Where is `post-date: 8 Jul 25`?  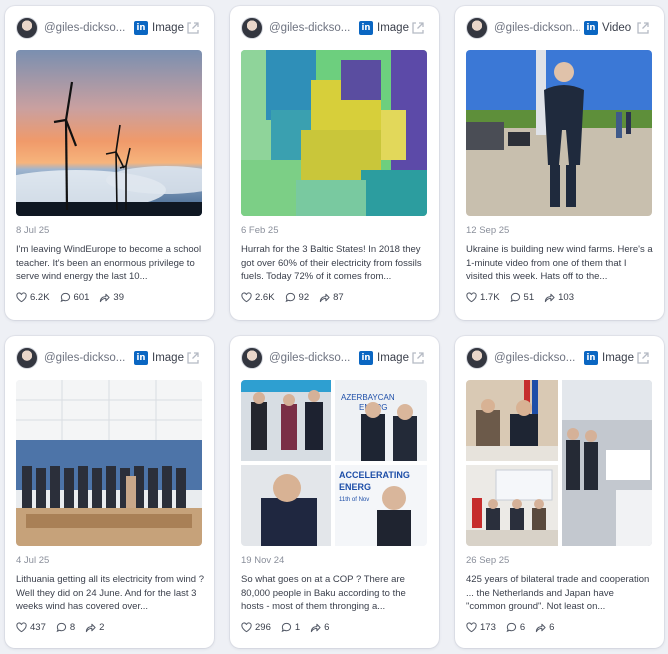
post-date: 8 Jul 25 is located at coordinates (33, 230).